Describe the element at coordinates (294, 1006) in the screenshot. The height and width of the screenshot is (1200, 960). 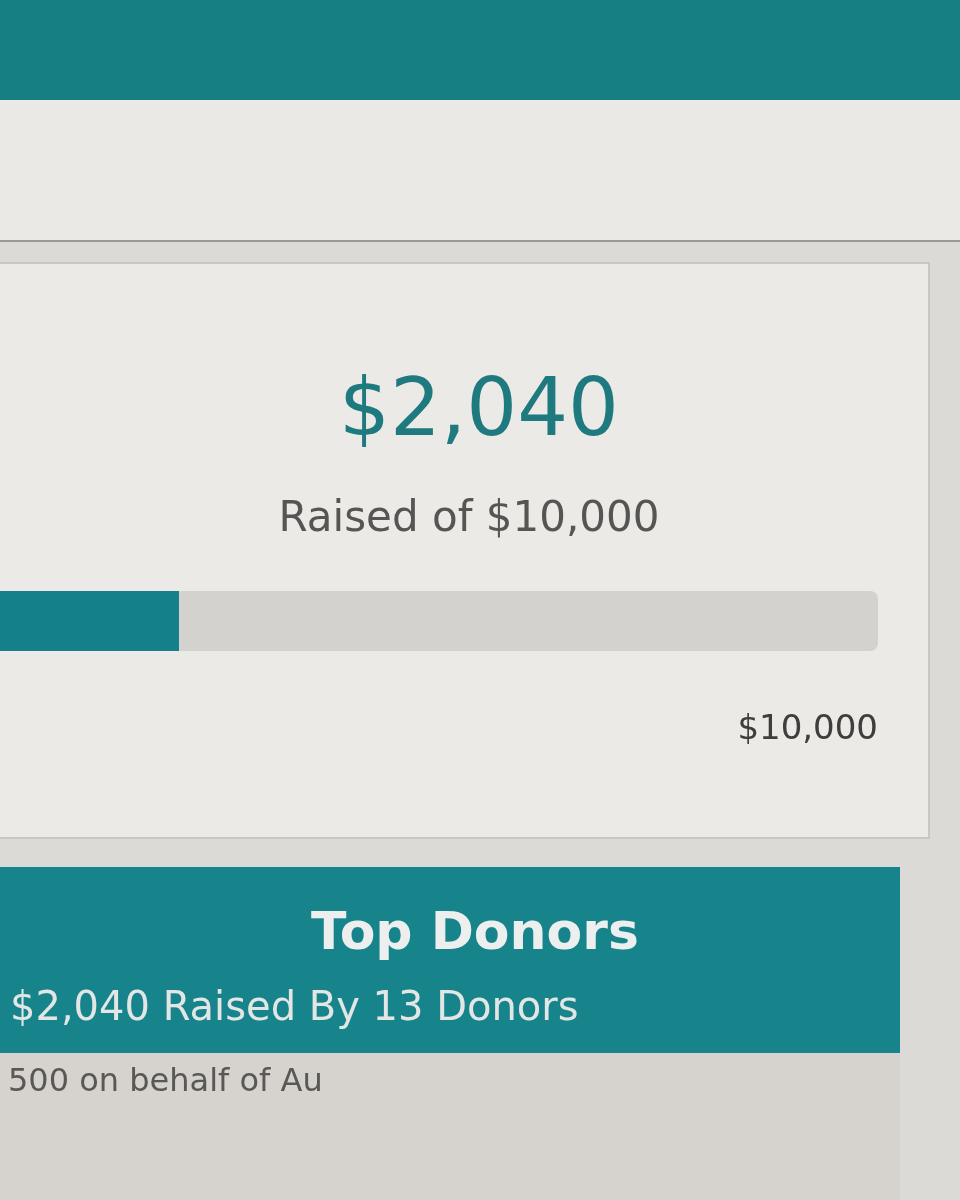
I see `donors-summary: $2,040 Raised By 13 Donors` at that location.